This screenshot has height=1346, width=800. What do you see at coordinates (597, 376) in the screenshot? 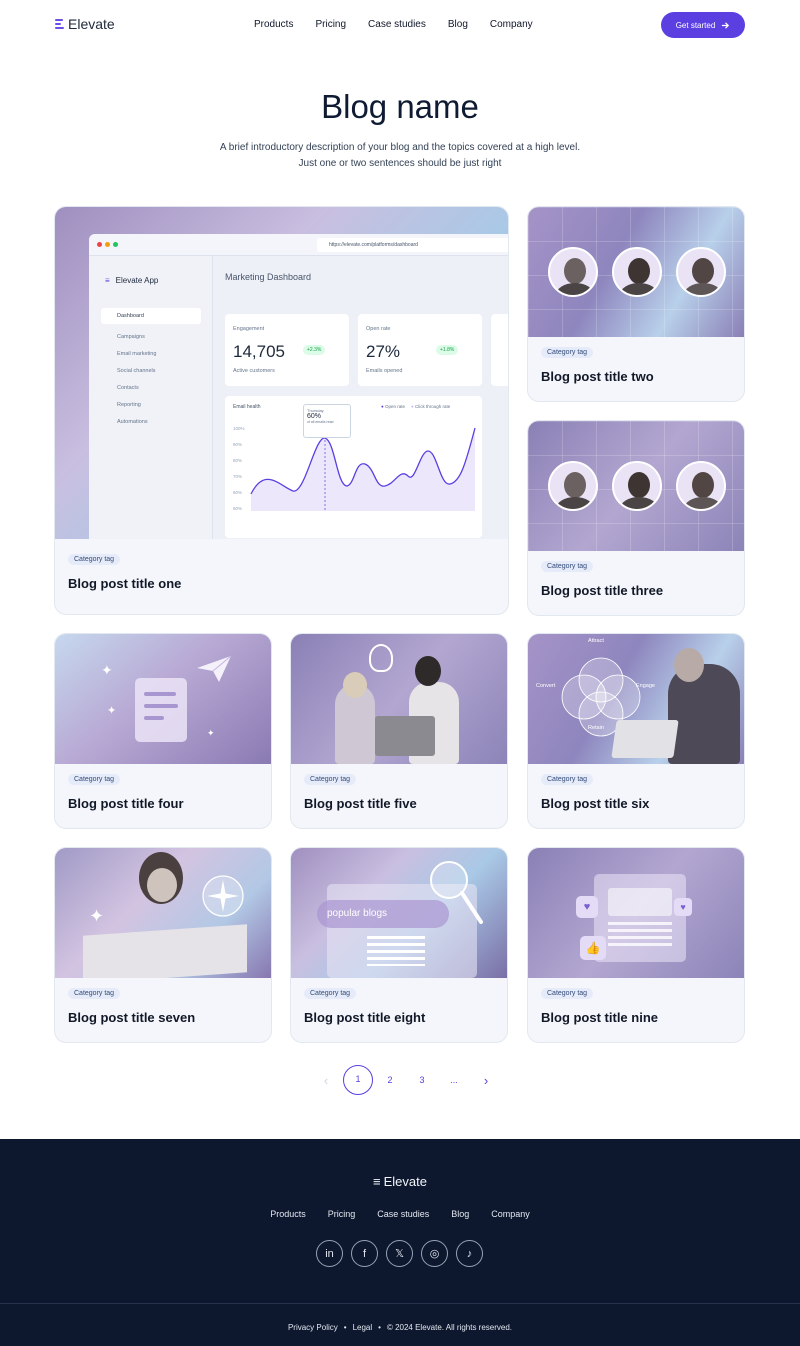
I see `post-title: Blog post title two` at bounding box center [597, 376].